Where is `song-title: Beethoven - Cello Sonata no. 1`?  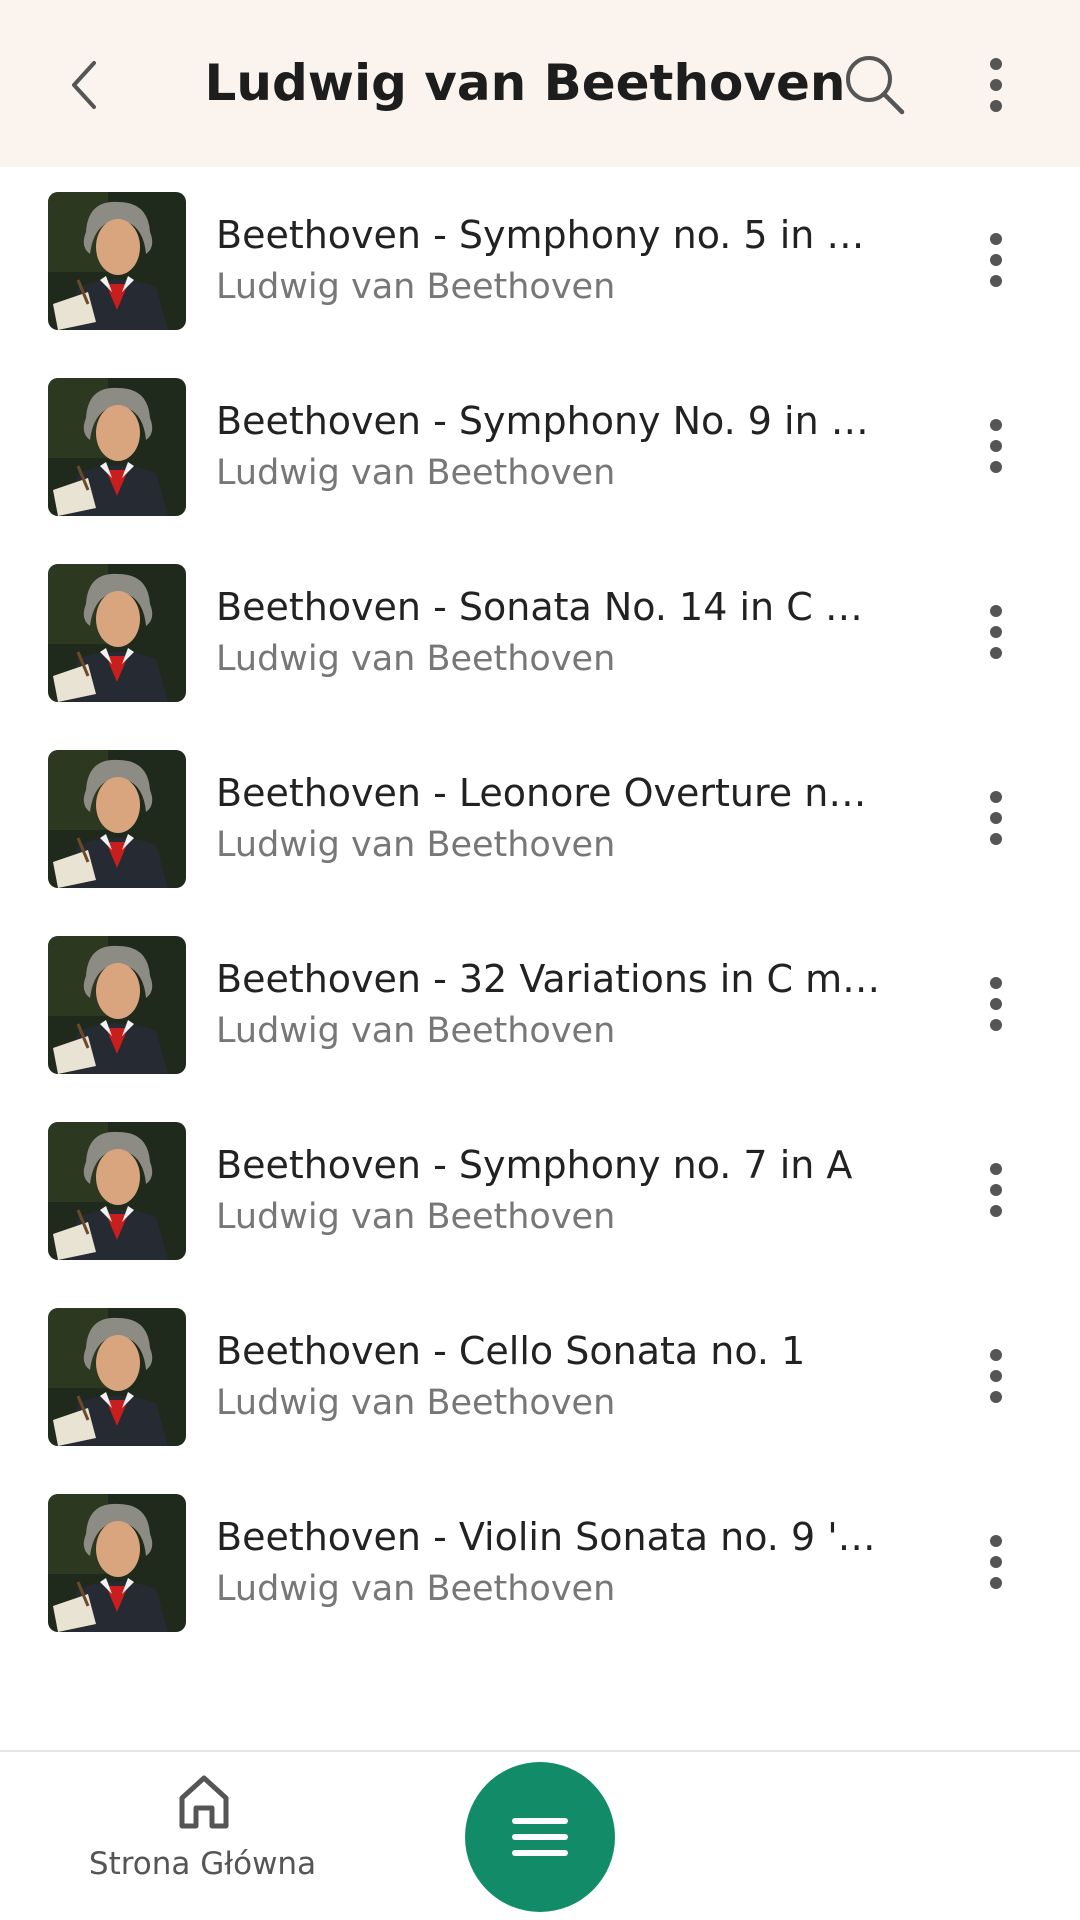
song-title: Beethoven - Cello Sonata no. 1 is located at coordinates (511, 1351).